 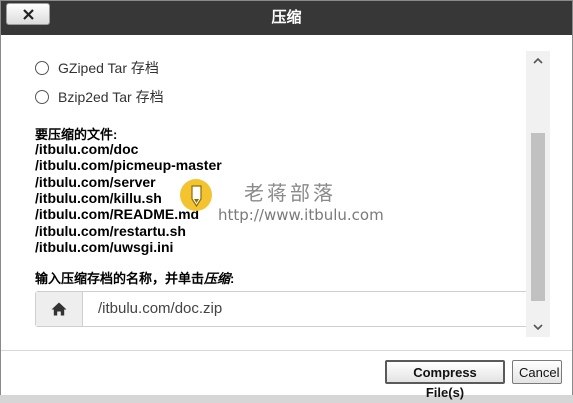 I want to click on home-icon, so click(x=59, y=309).